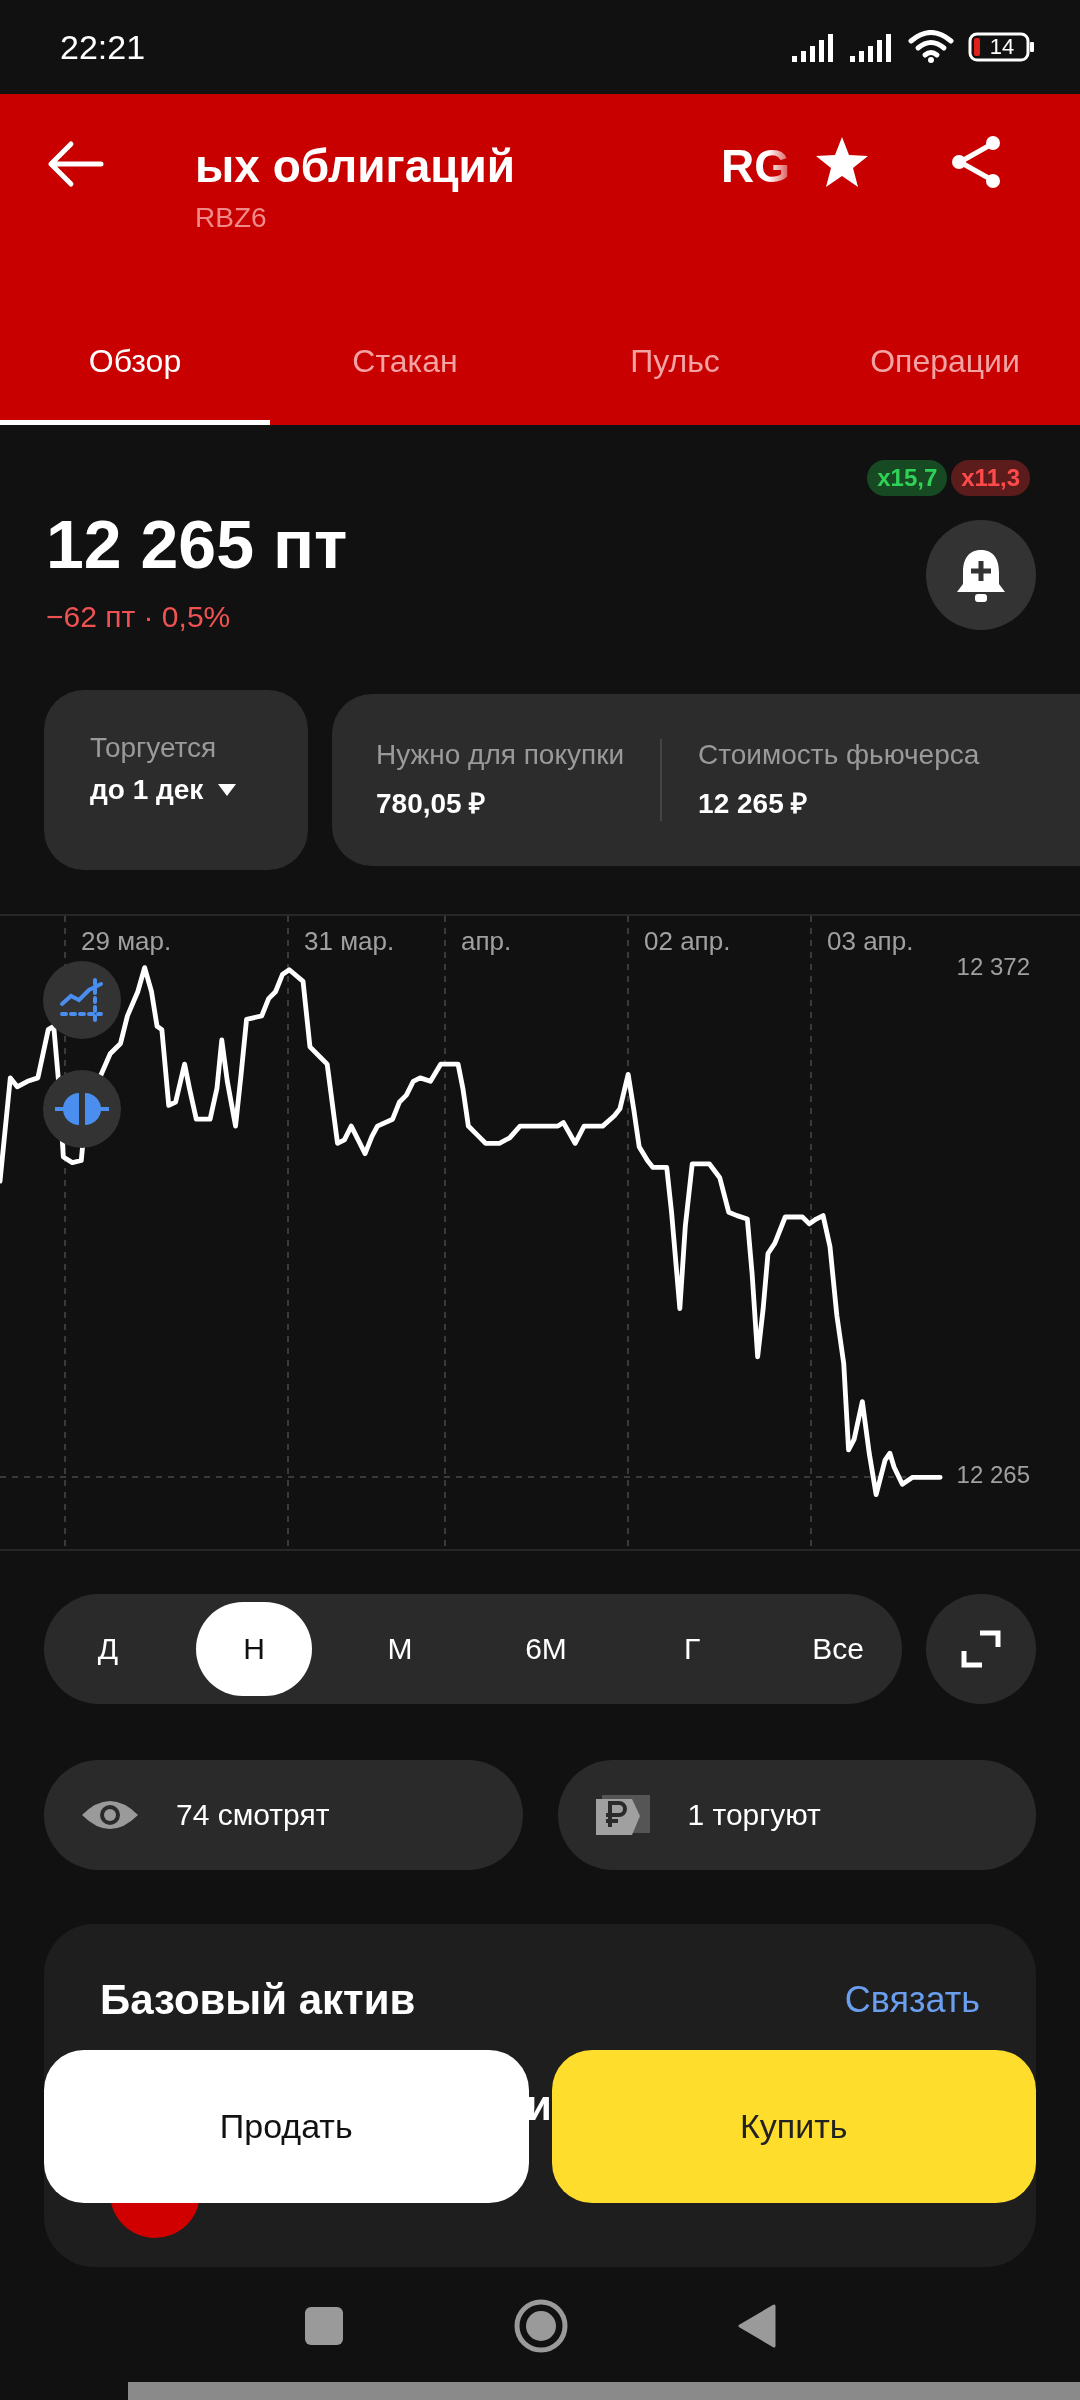  I want to click on period-option: М, so click(400, 1649).